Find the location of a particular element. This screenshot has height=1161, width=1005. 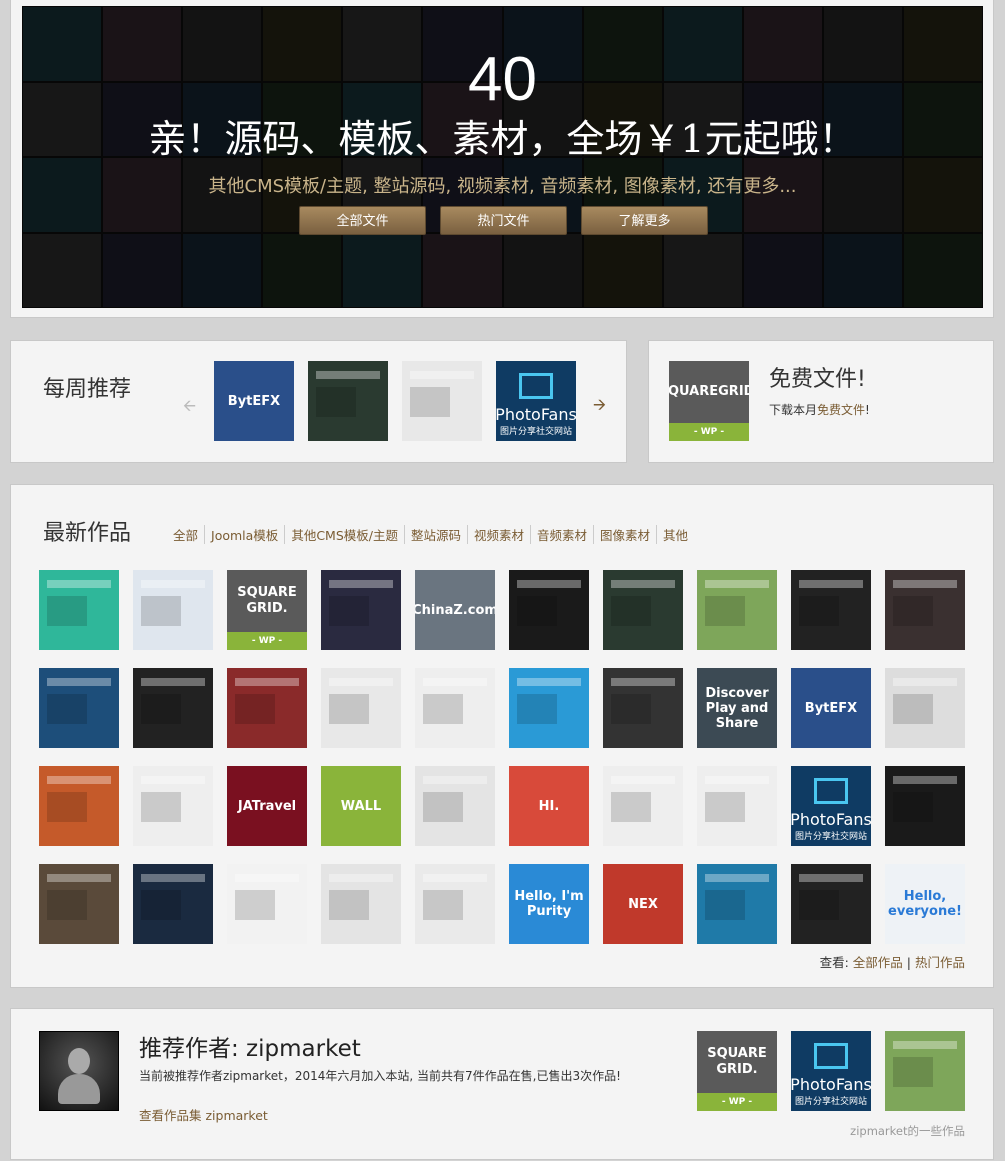

arrow-right-icon: 🡪 is located at coordinates (599, 407).